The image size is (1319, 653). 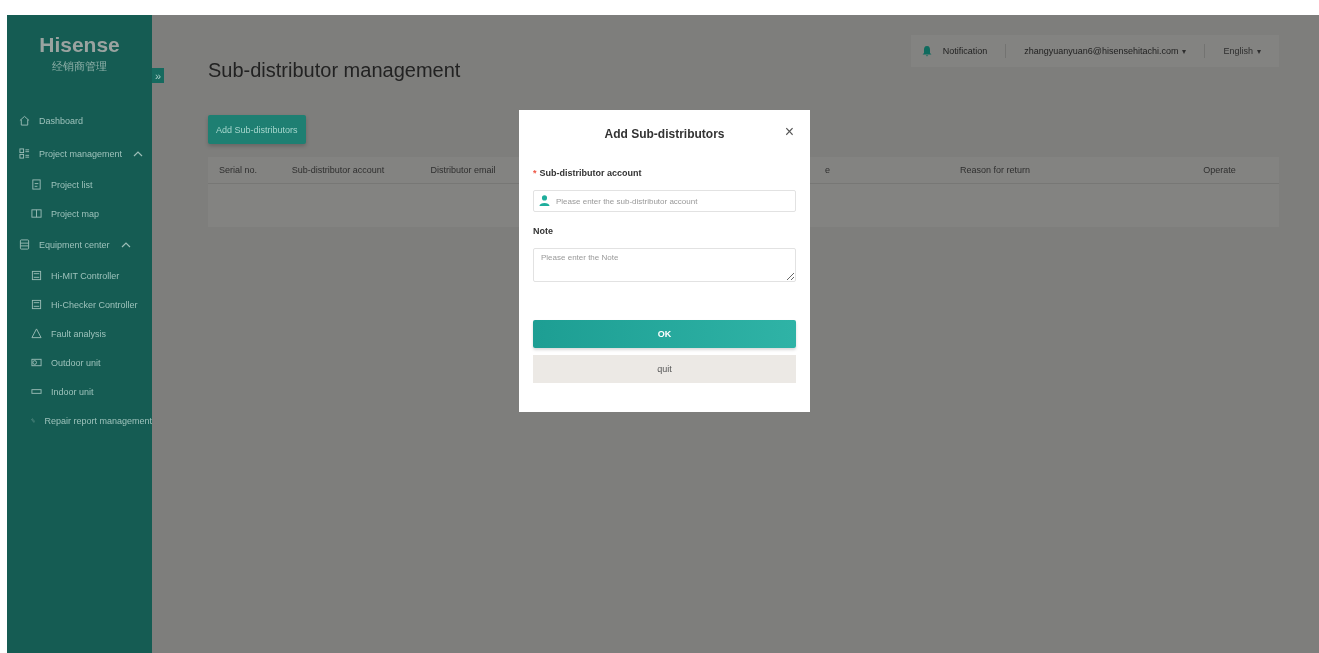 I want to click on collapse-toggle: », so click(x=158, y=75).